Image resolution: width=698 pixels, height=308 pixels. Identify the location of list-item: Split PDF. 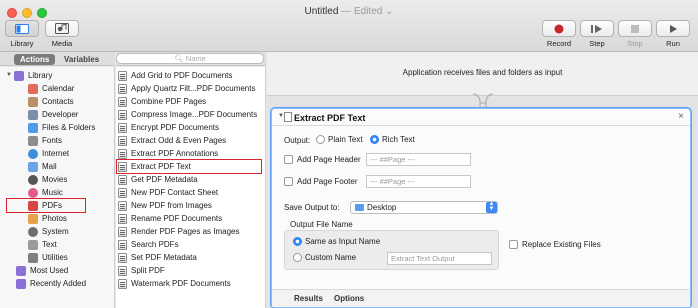
(141, 270).